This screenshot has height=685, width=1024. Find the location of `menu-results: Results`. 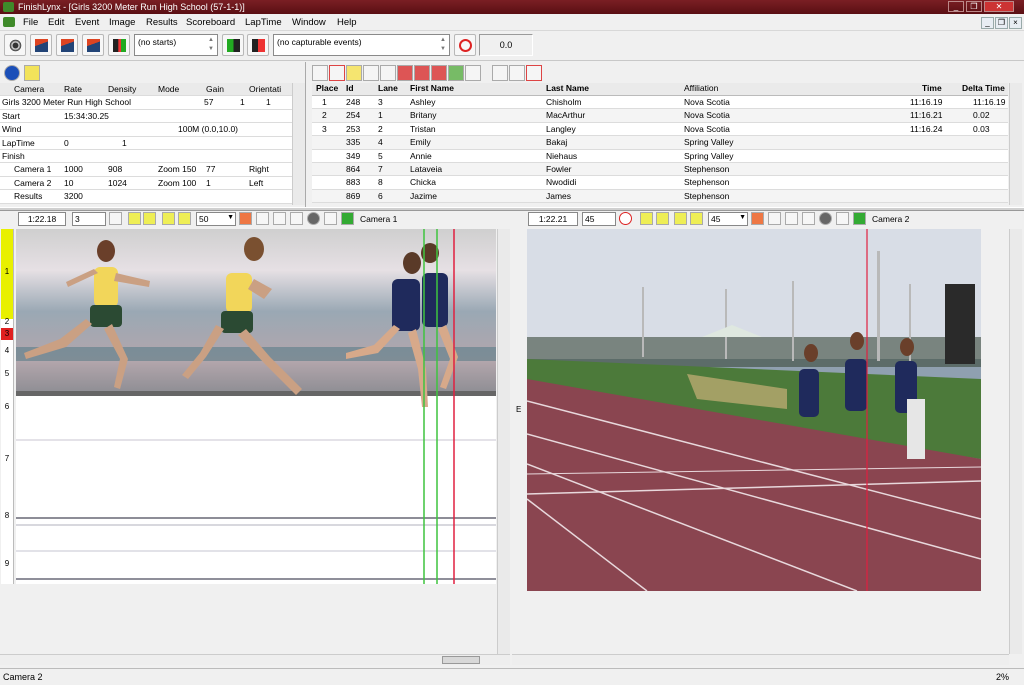

menu-results: Results is located at coordinates (162, 22).